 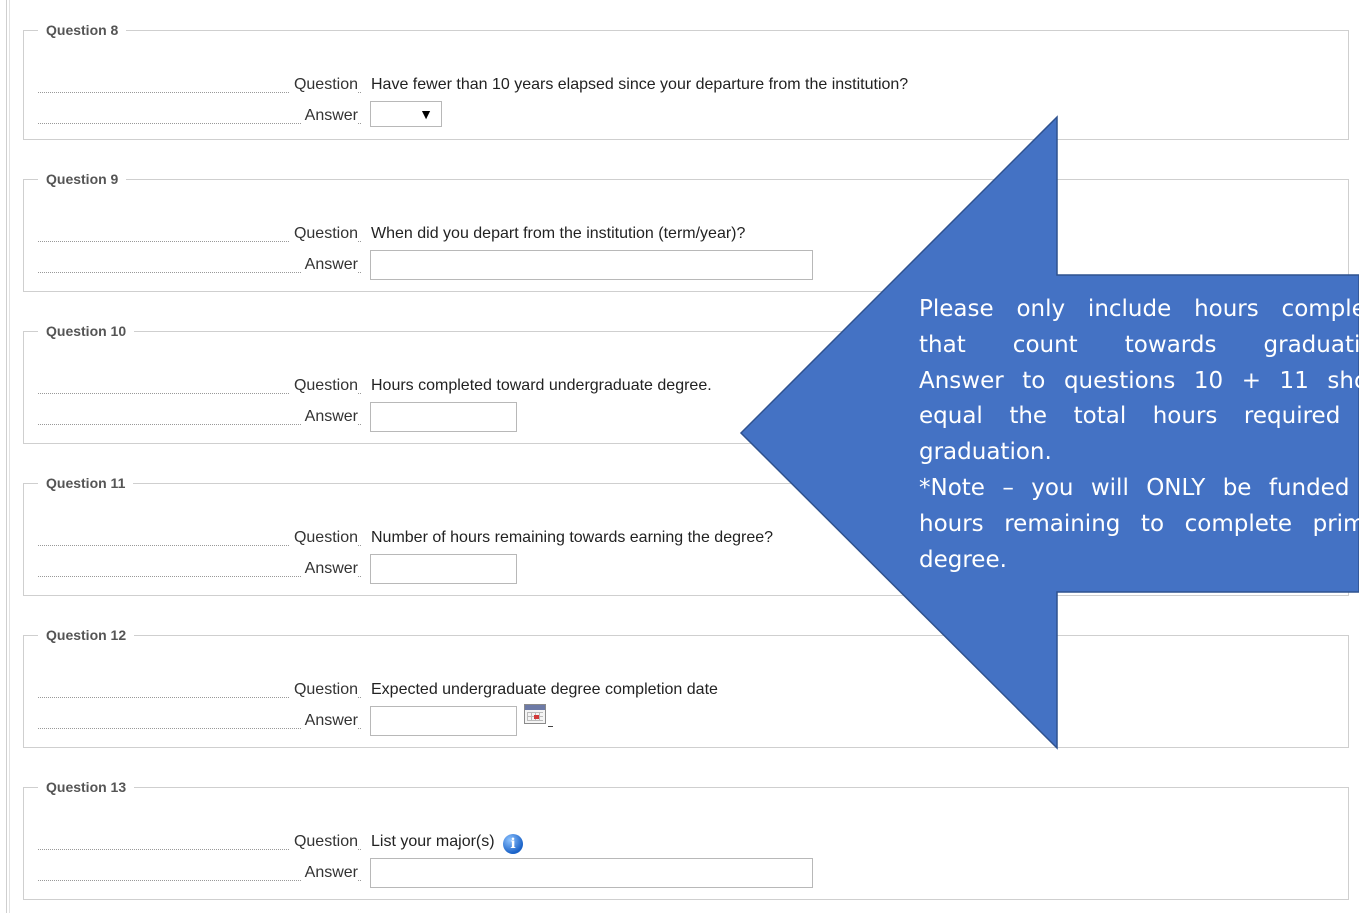 I want to click on question-11-answer-input, so click(x=443, y=569).